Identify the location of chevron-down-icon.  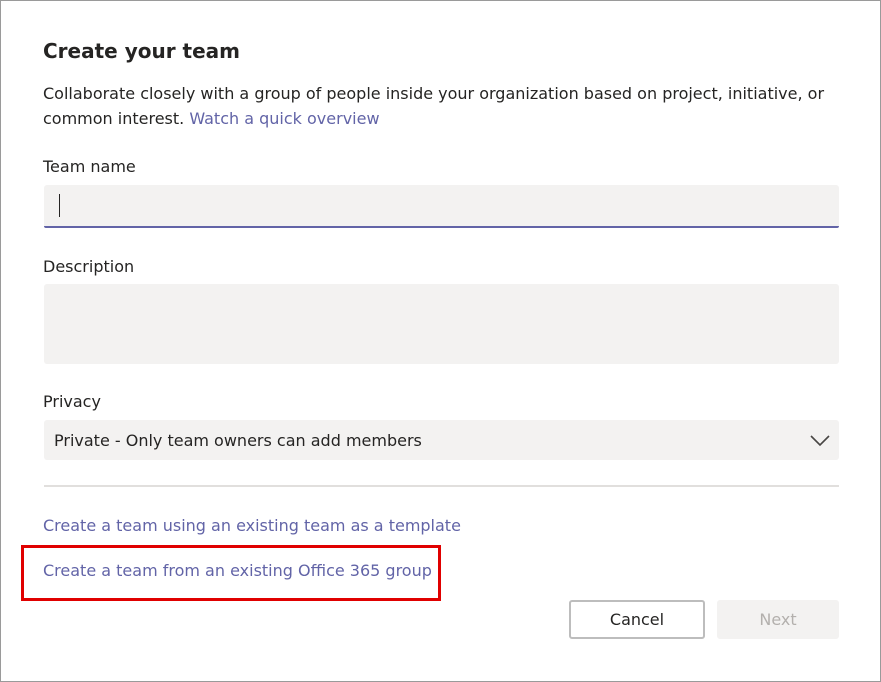
(820, 441).